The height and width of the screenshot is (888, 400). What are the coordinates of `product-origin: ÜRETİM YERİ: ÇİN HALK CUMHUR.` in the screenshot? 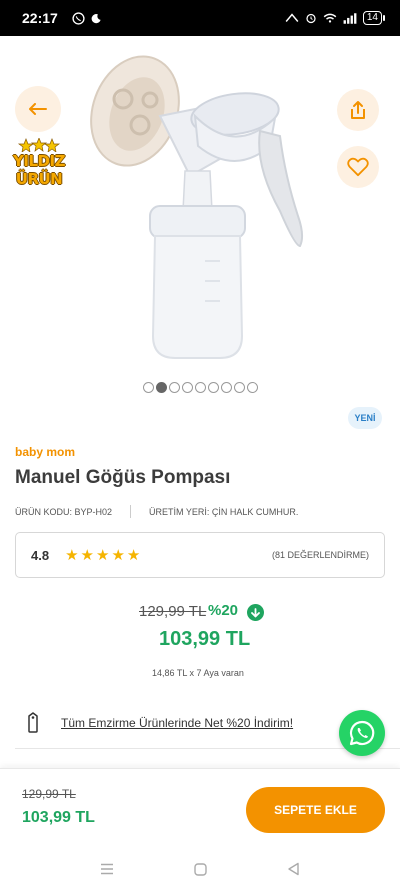 It's located at (224, 511).